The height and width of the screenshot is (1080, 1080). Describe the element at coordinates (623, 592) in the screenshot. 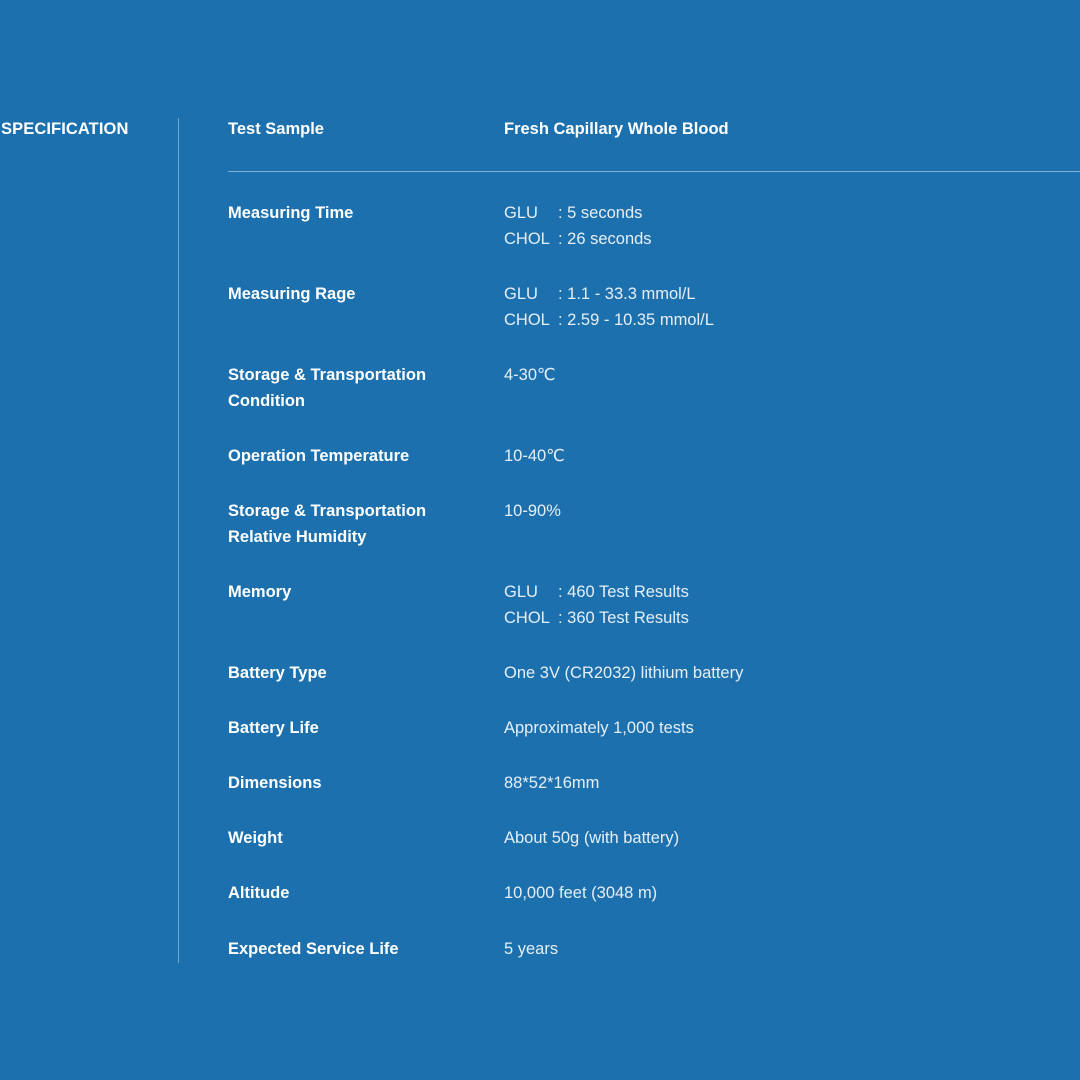

I see `spec-text: : 460 Test Results` at that location.